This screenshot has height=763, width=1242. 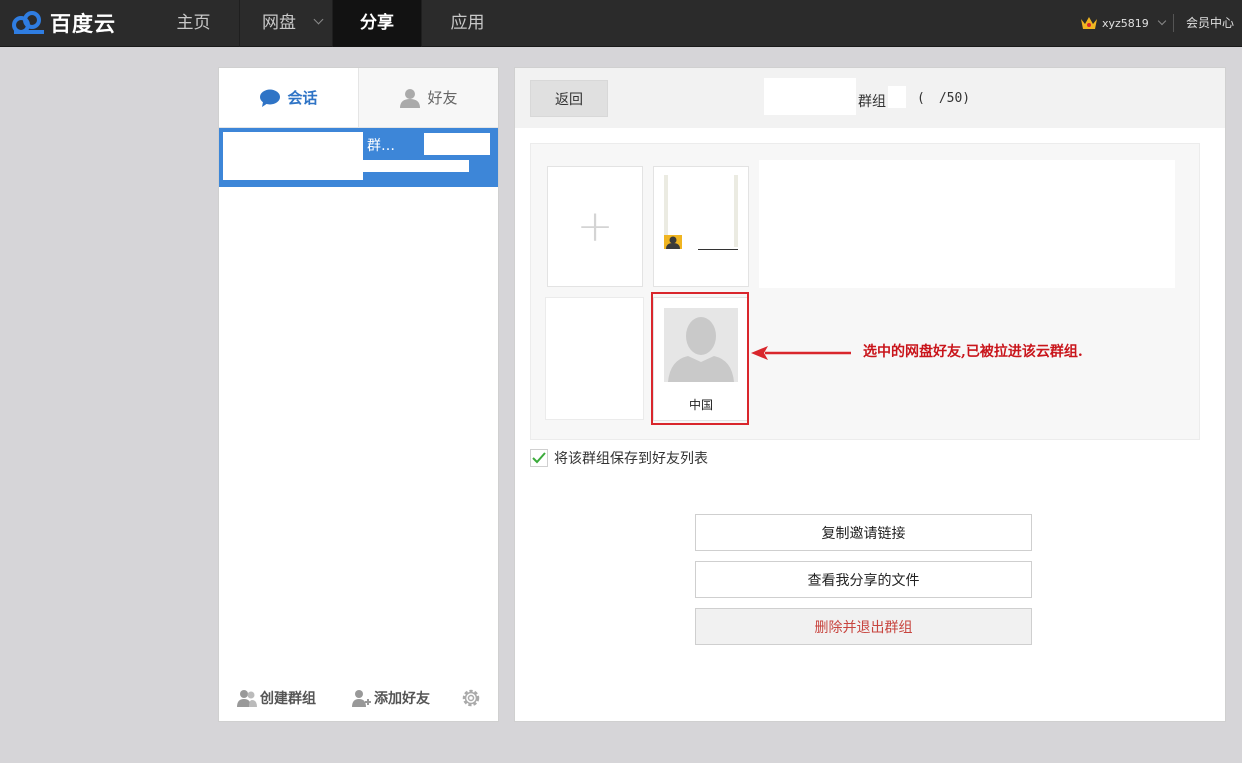 I want to click on panel-footer: 创建群组 添加好友, so click(x=358, y=698).